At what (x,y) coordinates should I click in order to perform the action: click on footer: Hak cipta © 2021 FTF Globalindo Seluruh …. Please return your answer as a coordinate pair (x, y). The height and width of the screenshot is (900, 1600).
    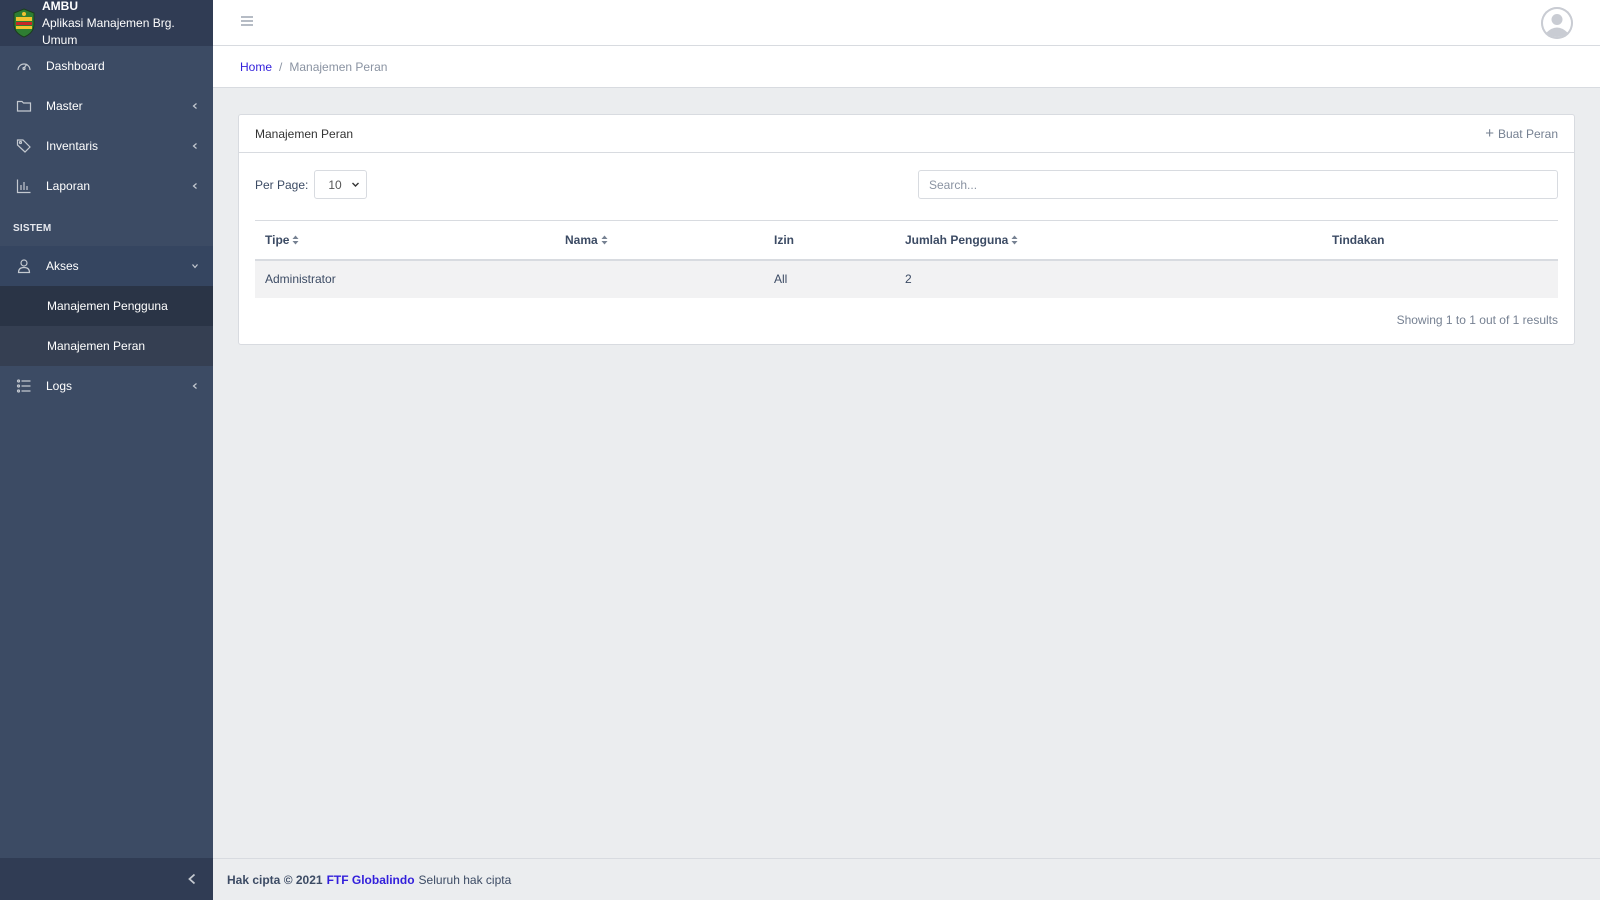
    Looking at the image, I should click on (906, 879).